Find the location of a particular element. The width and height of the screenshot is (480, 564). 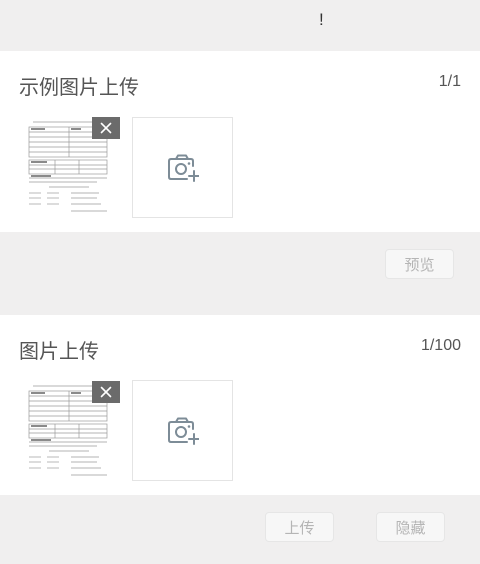

image-upload-title: 图片上传 is located at coordinates (59, 352).